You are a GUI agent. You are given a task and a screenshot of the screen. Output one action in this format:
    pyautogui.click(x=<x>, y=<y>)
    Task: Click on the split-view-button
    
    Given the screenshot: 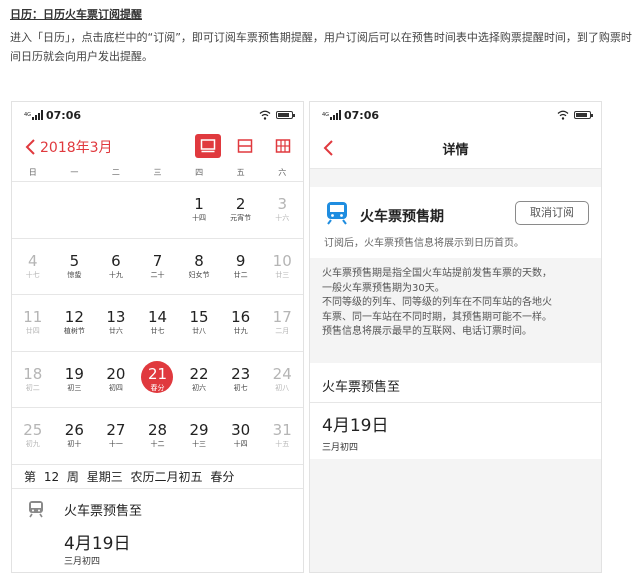 What is the action you would take?
    pyautogui.click(x=245, y=146)
    